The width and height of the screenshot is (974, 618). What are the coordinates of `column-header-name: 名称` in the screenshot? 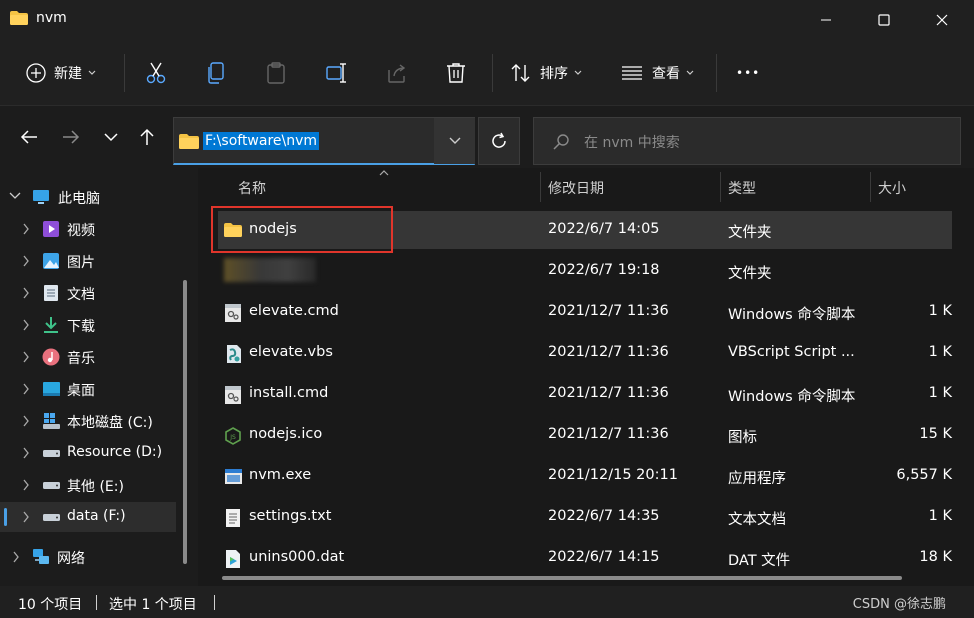 It's located at (252, 188).